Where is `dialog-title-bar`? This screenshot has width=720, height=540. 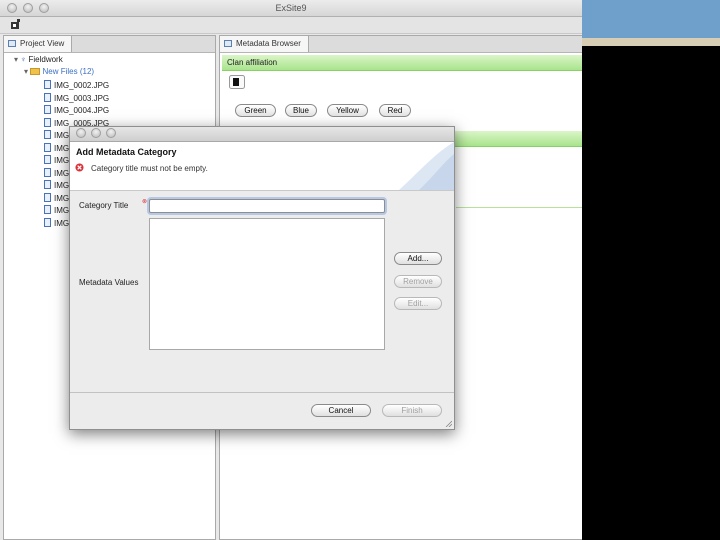
dialog-title-bar is located at coordinates (262, 134).